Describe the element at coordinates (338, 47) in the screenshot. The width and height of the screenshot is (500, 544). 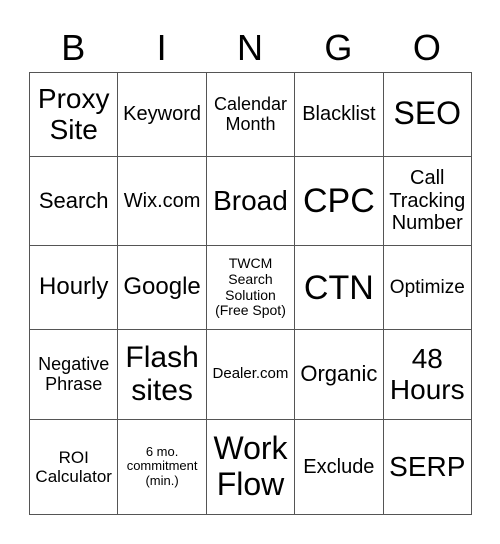
I see `header-letter: G` at that location.